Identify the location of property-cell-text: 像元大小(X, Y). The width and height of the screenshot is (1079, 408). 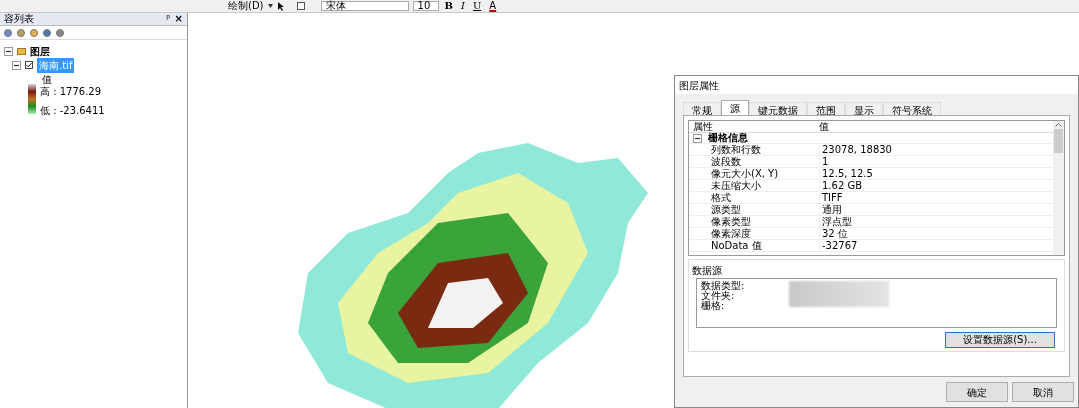
(745, 173).